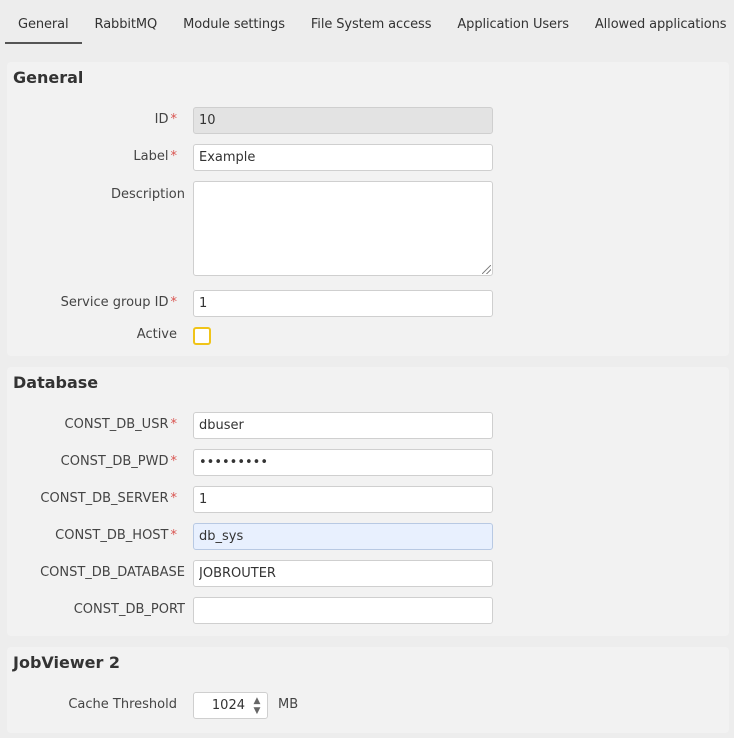  Describe the element at coordinates (343, 536) in the screenshot. I see `db-host-input` at that location.